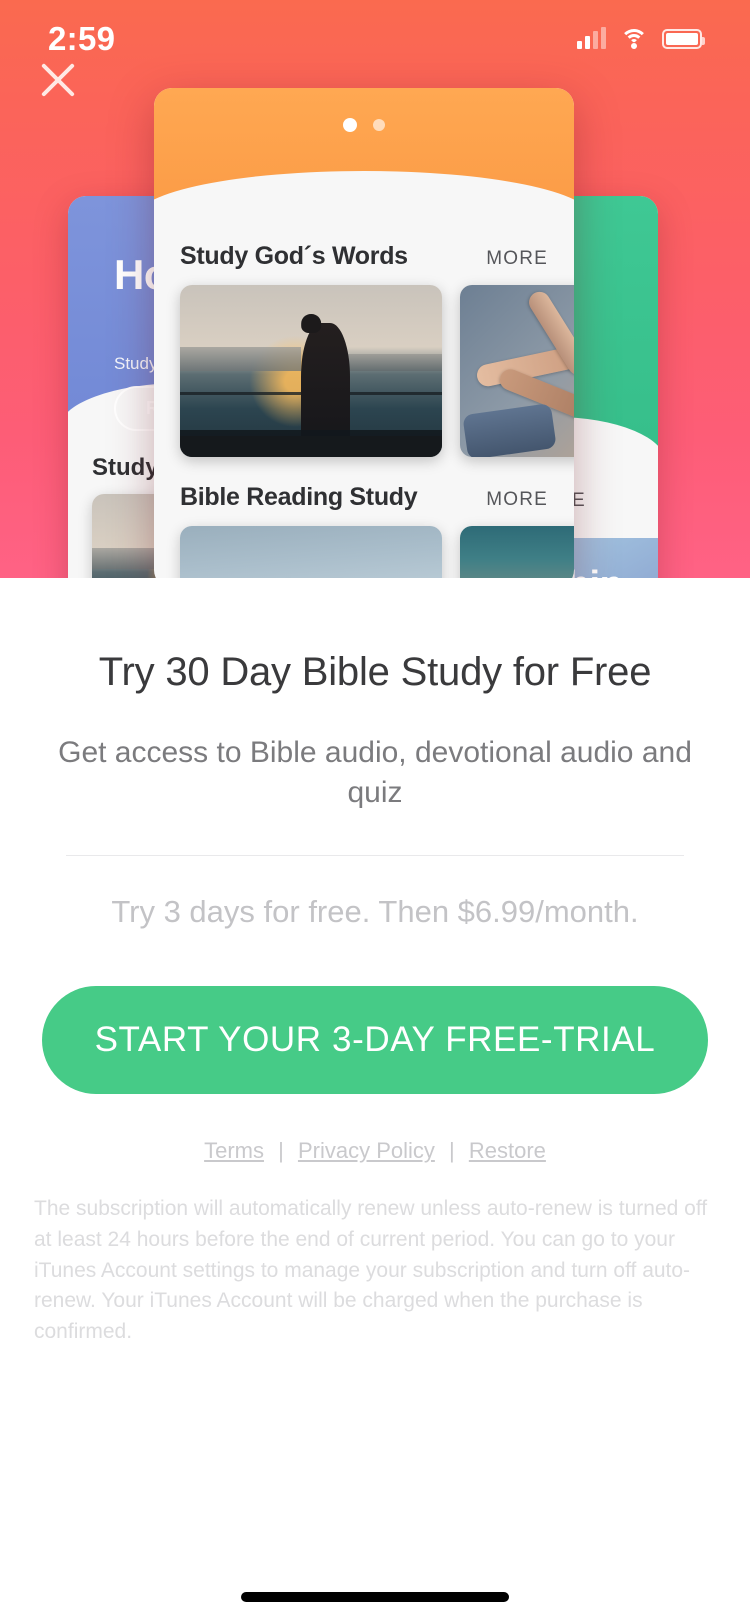 The height and width of the screenshot is (1624, 750). What do you see at coordinates (364, 125) in the screenshot?
I see `page-dots` at bounding box center [364, 125].